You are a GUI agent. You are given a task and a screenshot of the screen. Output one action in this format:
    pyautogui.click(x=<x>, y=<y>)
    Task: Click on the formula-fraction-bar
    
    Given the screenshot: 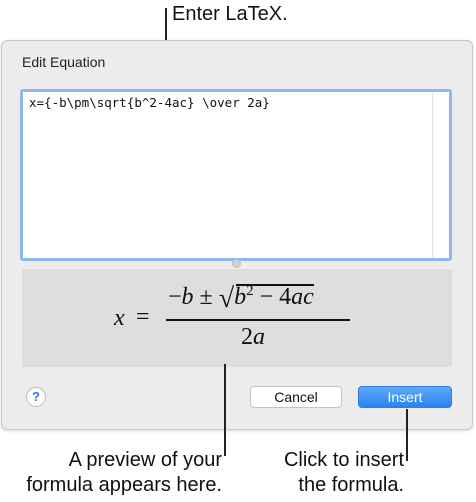 What is the action you would take?
    pyautogui.click(x=258, y=320)
    